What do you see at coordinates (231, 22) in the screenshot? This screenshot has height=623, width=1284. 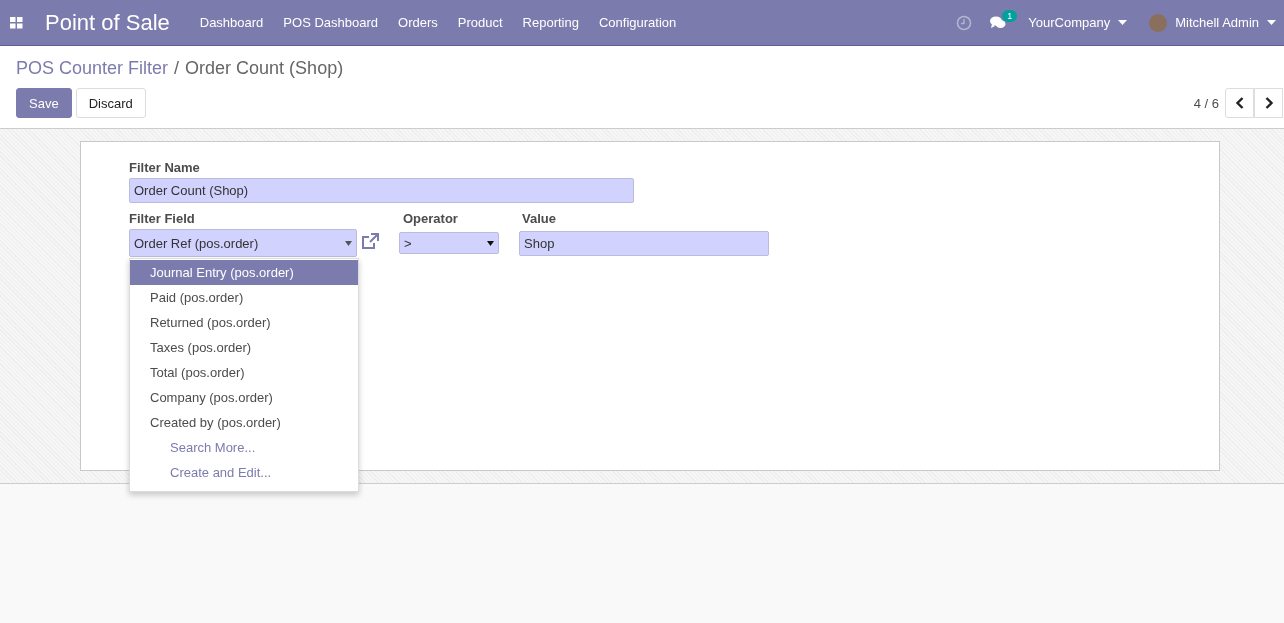 I see `menu-item: Dashboard` at bounding box center [231, 22].